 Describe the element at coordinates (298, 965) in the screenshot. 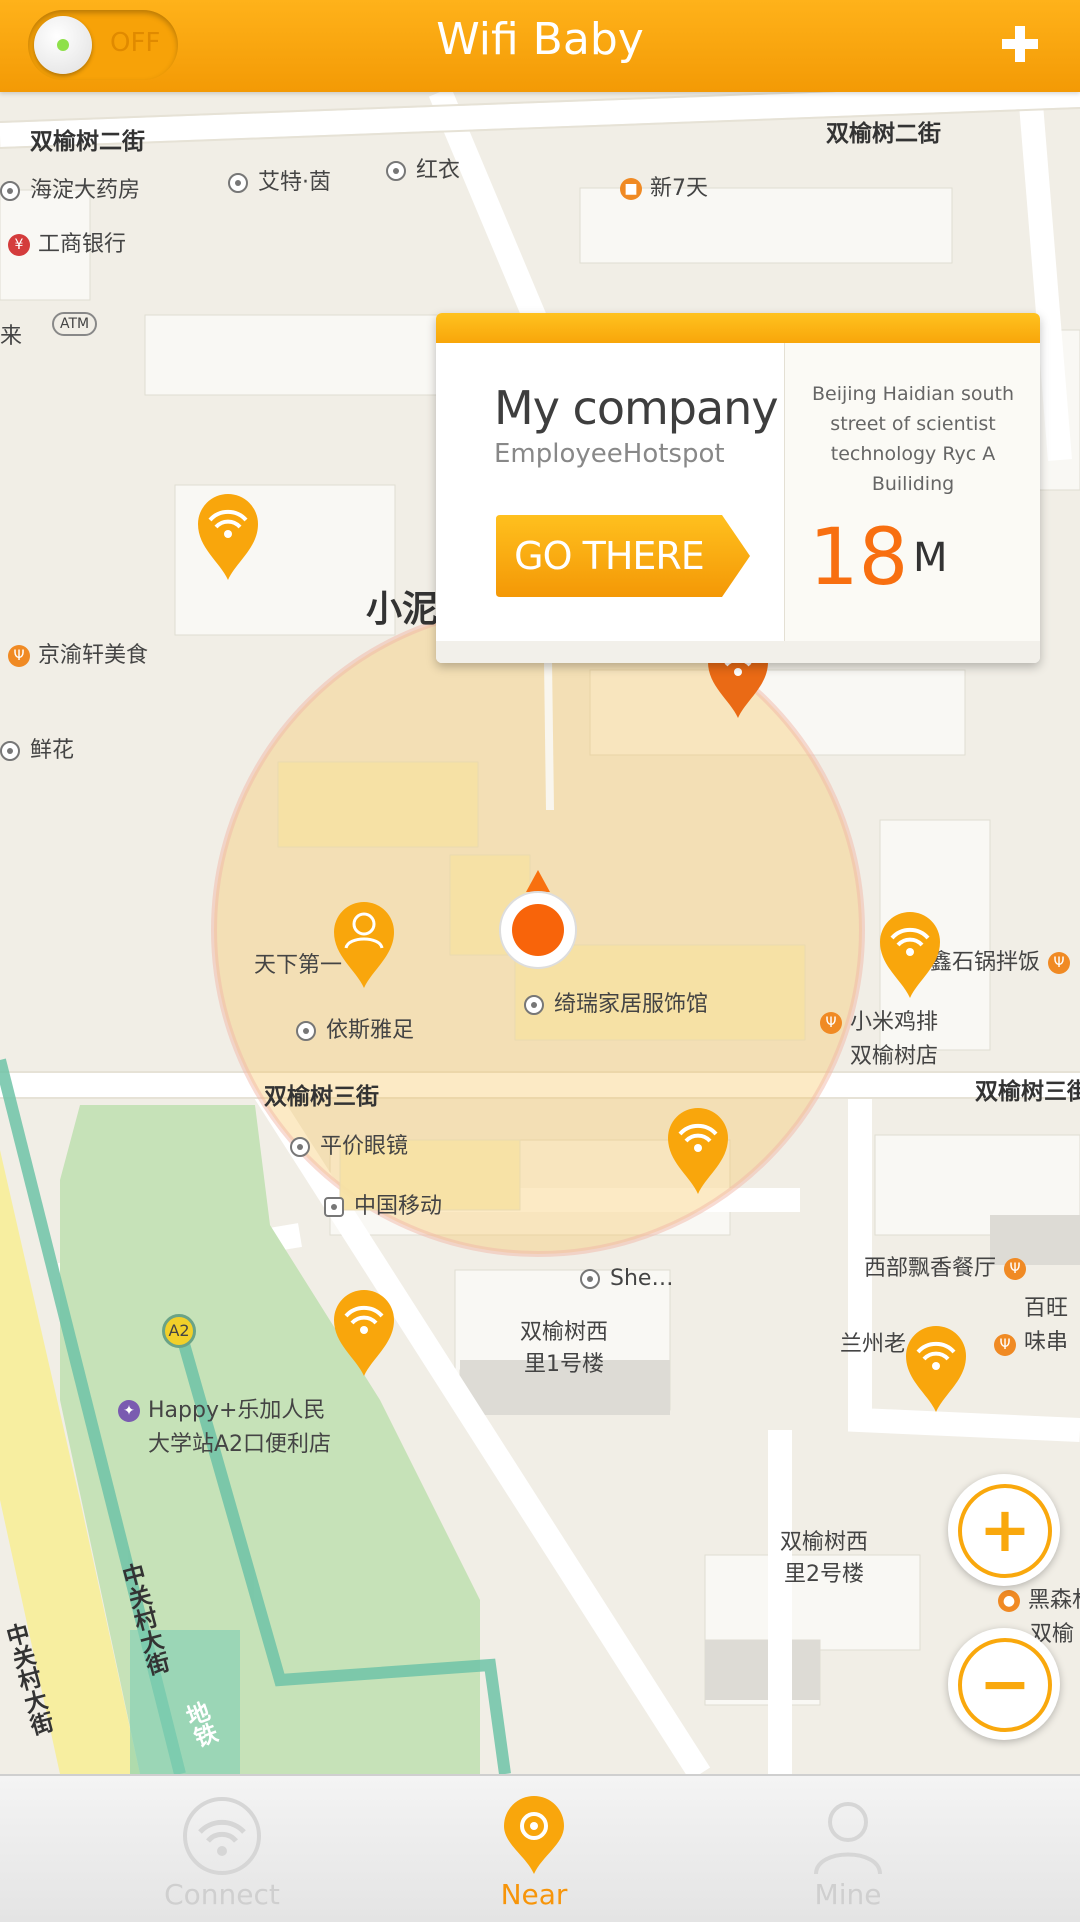

I see `poi-label: 天下第一` at that location.